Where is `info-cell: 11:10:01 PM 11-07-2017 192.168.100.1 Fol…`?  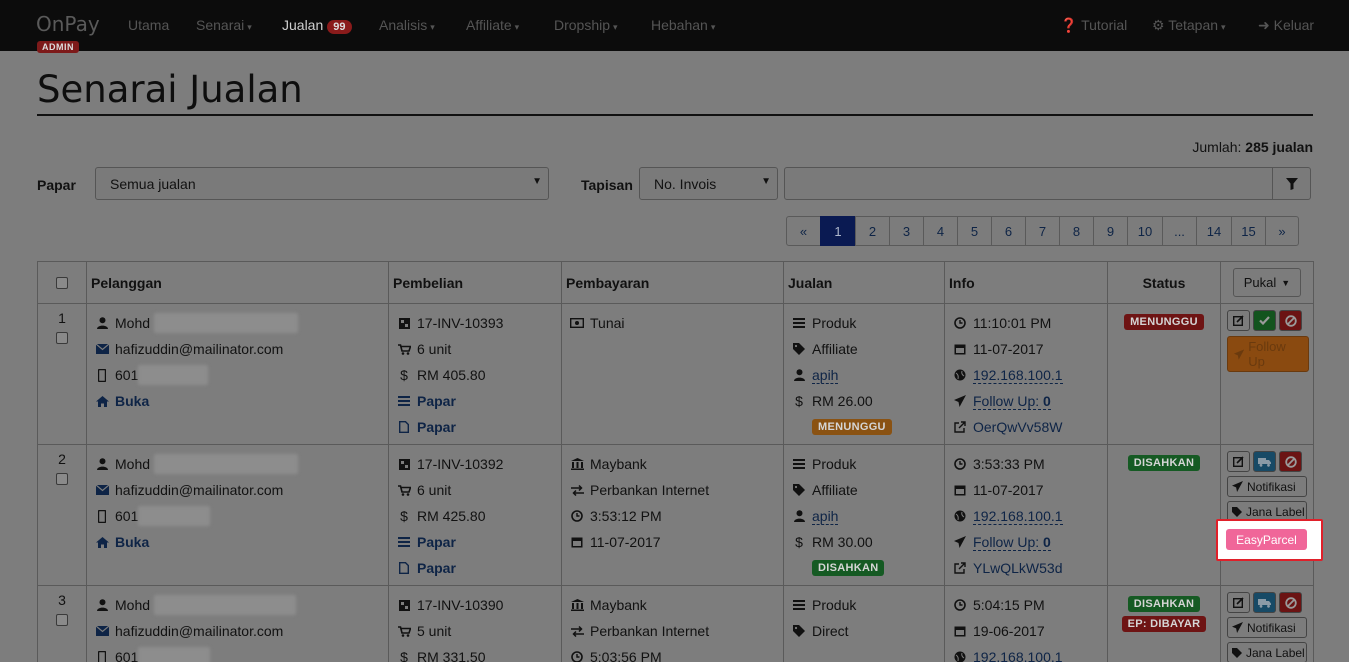
info-cell: 11:10:01 PM 11-07-2017 192.168.100.1 Fol… is located at coordinates (1026, 374).